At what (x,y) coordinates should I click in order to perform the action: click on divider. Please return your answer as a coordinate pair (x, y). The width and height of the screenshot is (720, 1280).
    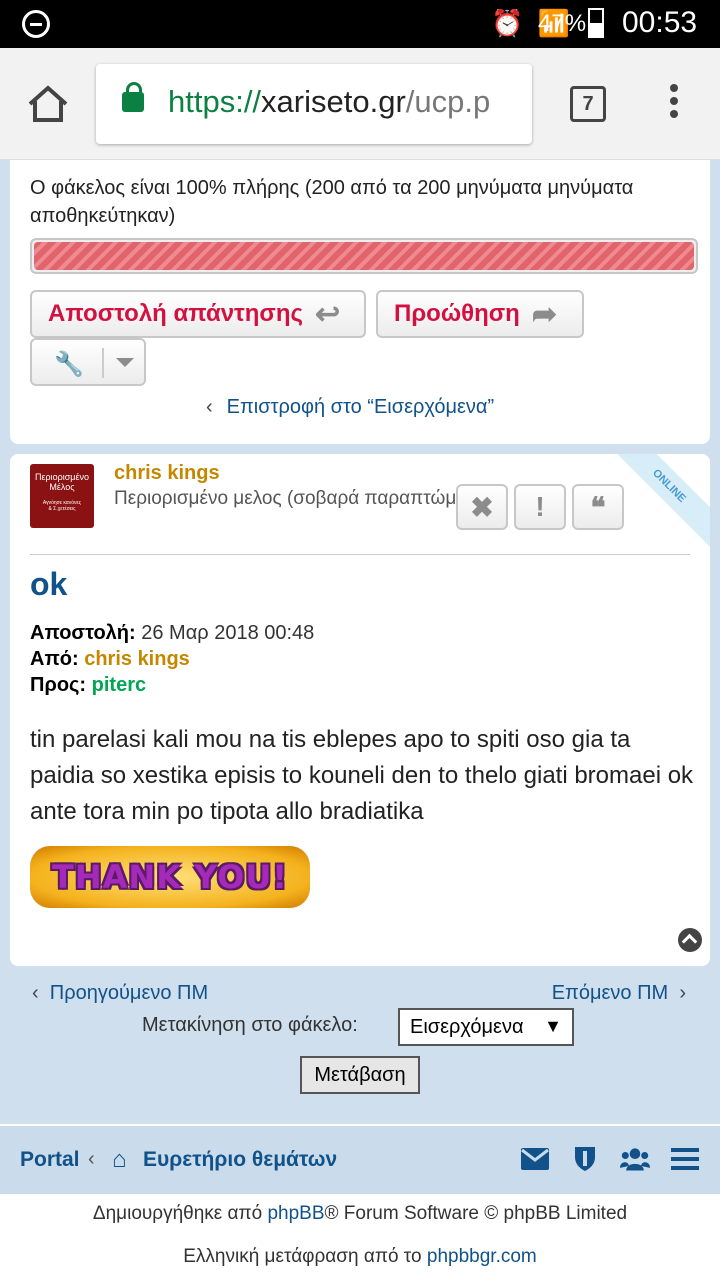
    Looking at the image, I should click on (360, 554).